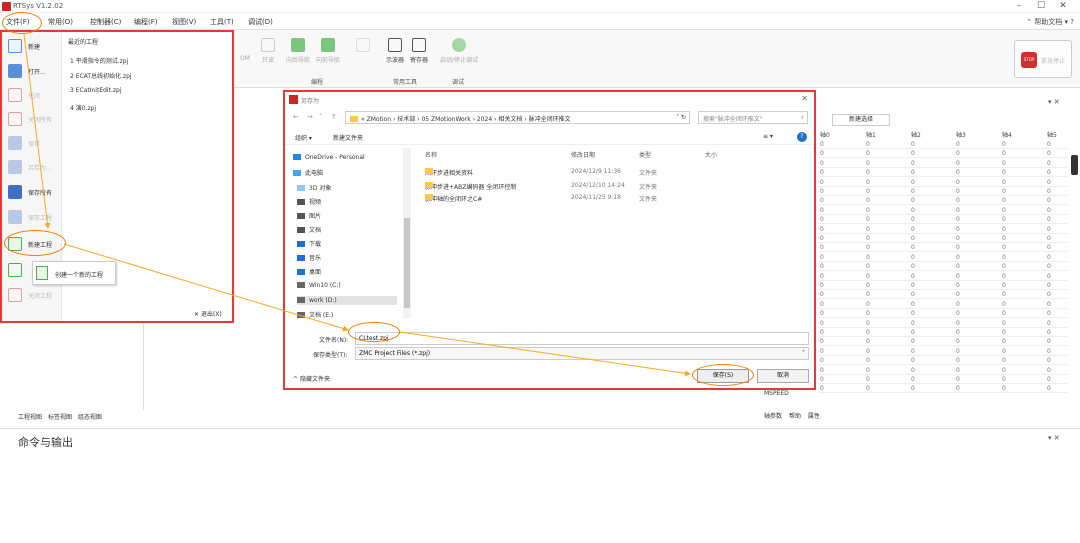 The image size is (1080, 543). I want to click on arrow-to-save, so click(545, 354).